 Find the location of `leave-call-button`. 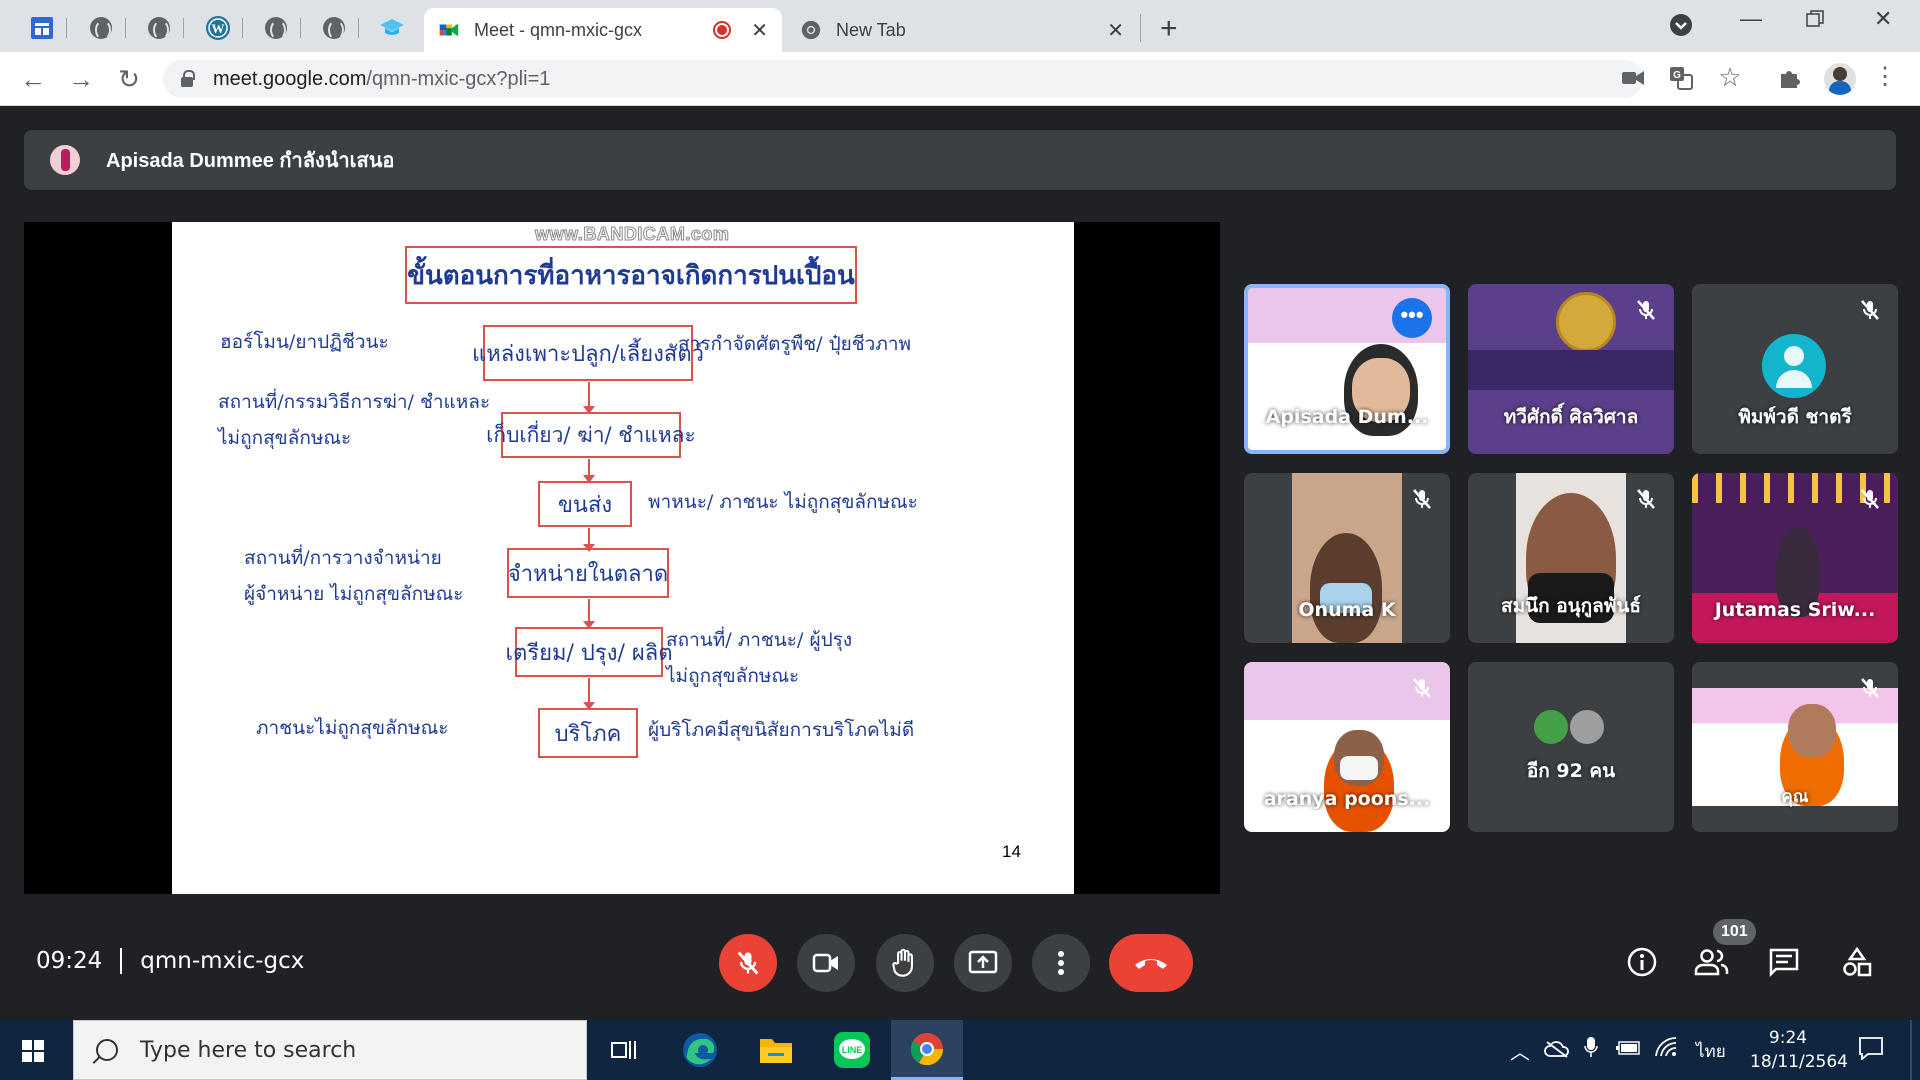

leave-call-button is located at coordinates (1151, 963).